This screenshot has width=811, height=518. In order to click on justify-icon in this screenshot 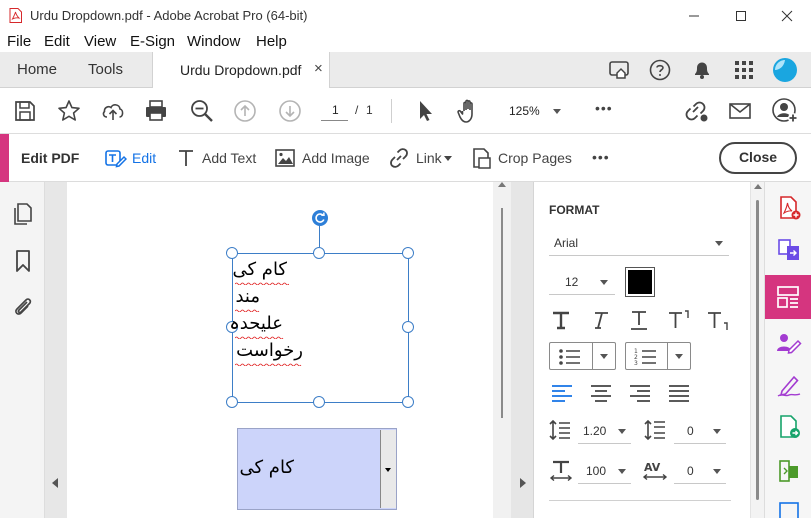, I will do `click(679, 393)`.